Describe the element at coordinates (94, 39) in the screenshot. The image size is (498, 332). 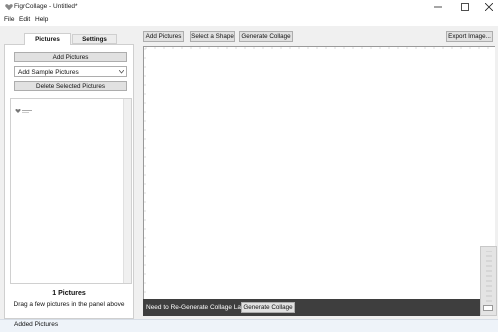
I see `tab-settings: Settings` at that location.